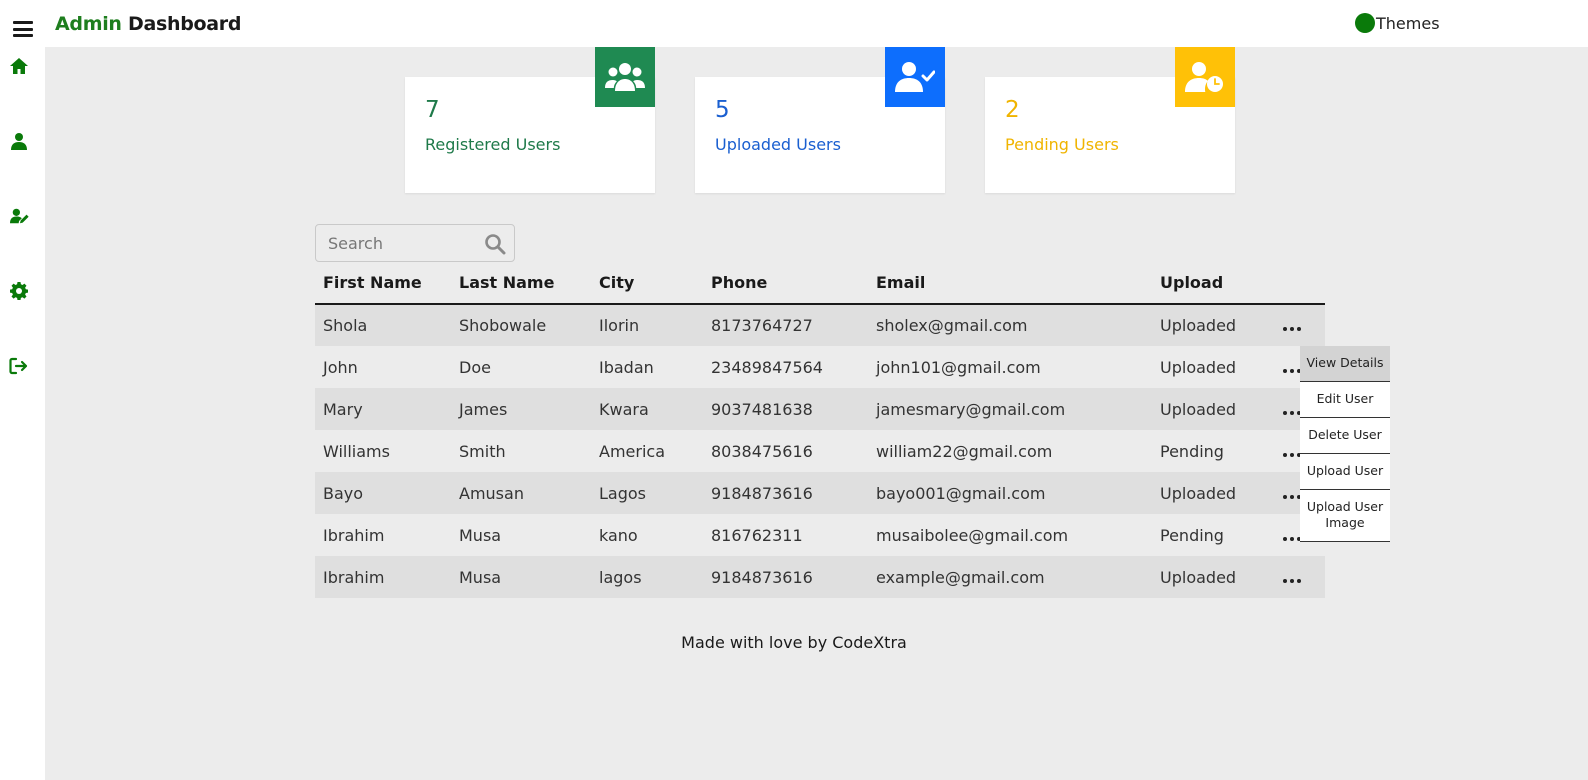 This screenshot has height=780, width=1588. Describe the element at coordinates (493, 144) in the screenshot. I see `registered-users-label: Registered Users` at that location.